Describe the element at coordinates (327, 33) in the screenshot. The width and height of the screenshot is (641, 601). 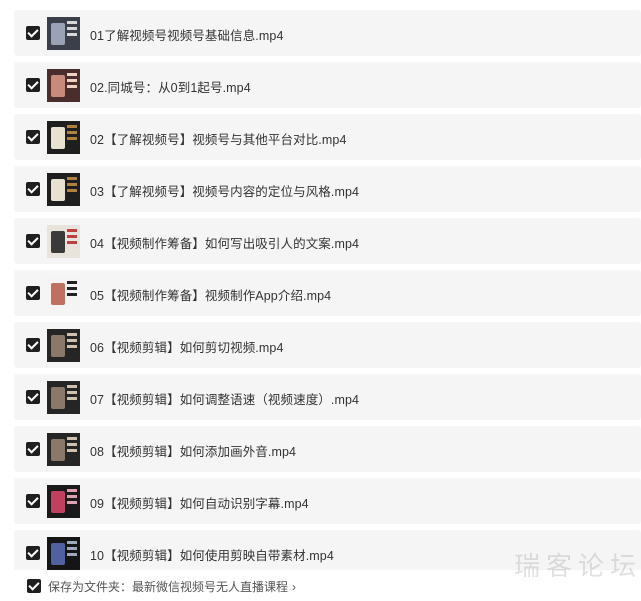
I see `file-row: 01了解视频号视频号基础信息.mp4` at that location.